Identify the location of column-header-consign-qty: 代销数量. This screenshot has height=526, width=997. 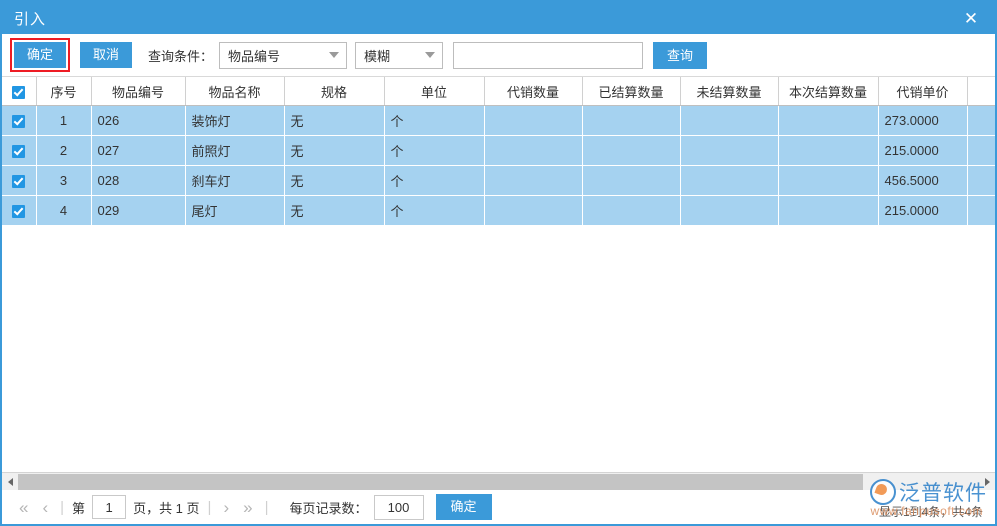
(533, 91).